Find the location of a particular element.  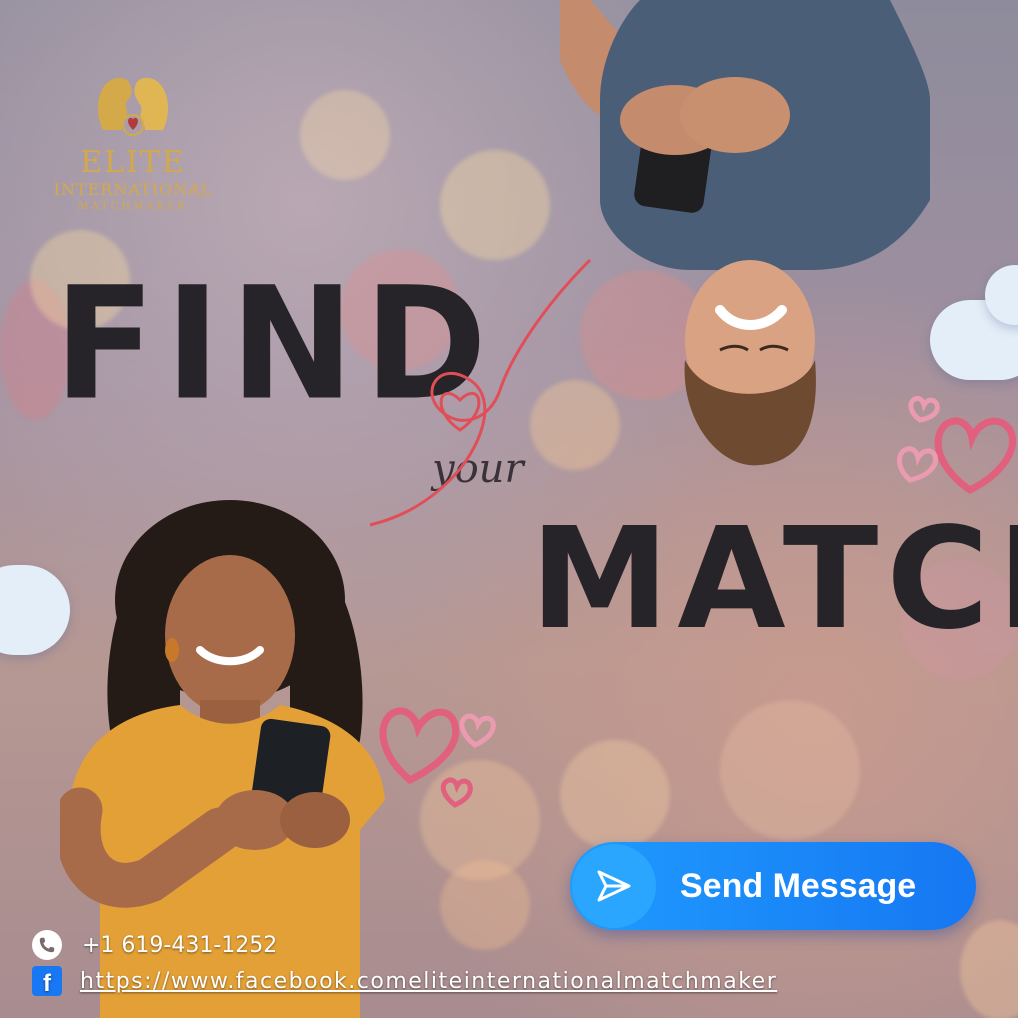

phone-number: +1 619-431-1252 is located at coordinates (179, 945).